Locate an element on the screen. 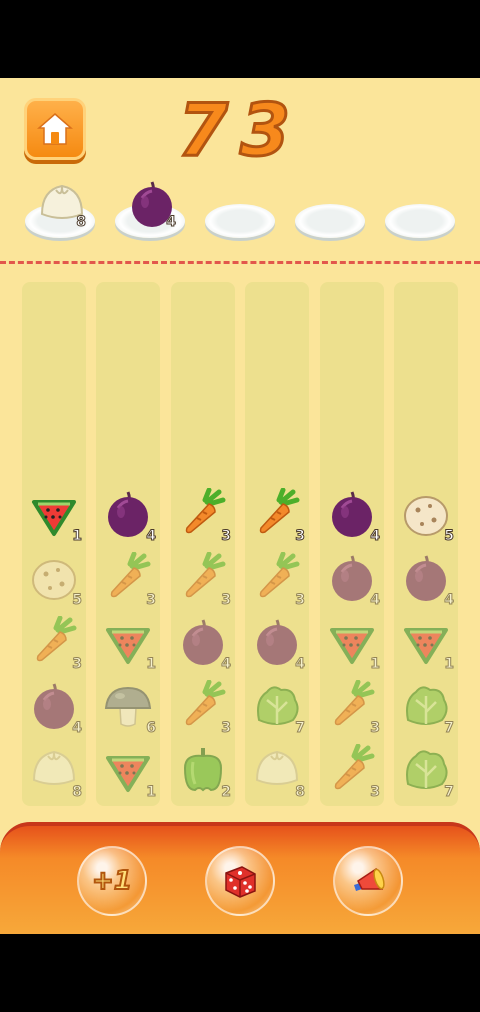  dice-button is located at coordinates (240, 881).